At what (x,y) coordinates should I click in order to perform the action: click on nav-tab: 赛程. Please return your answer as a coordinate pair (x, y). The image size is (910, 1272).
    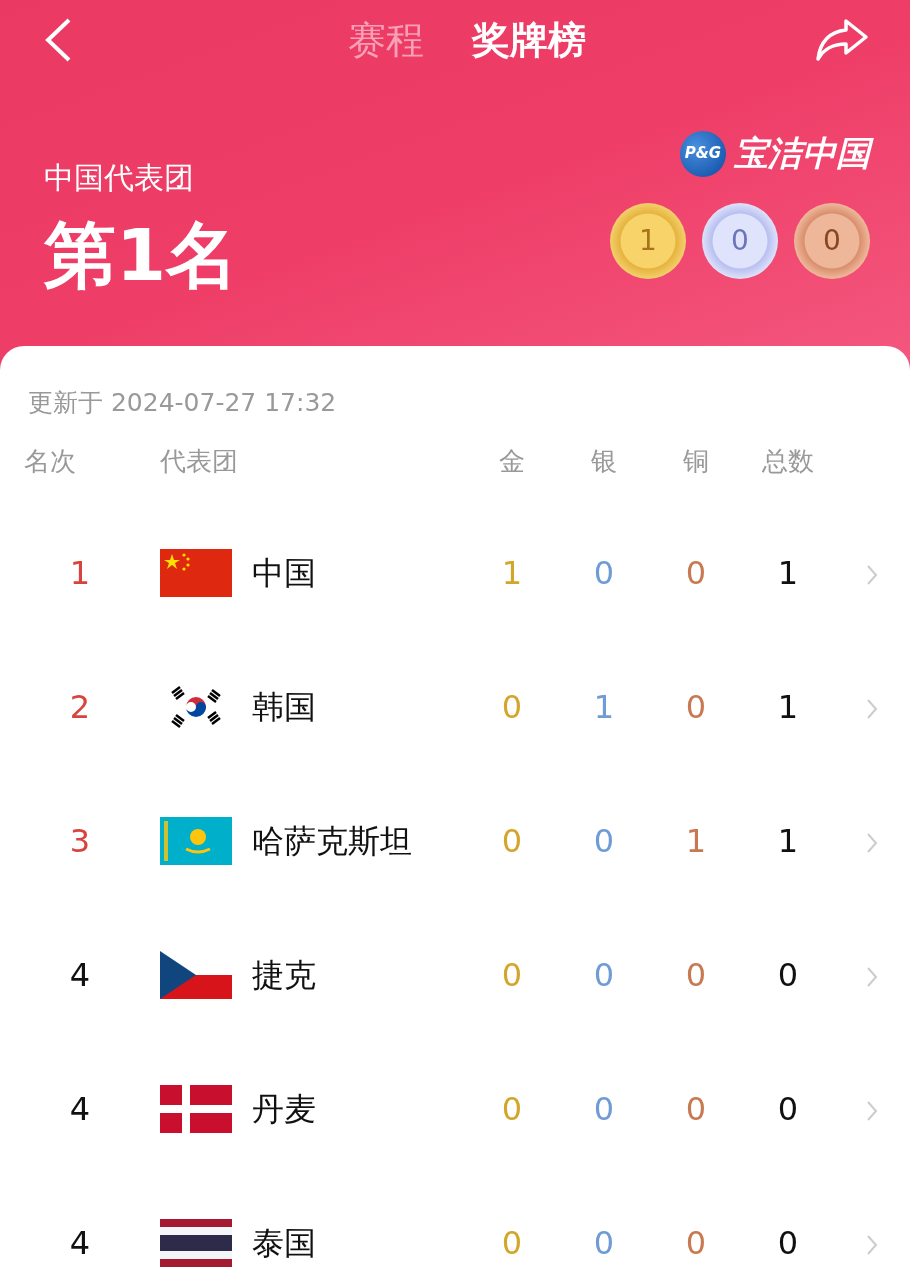
    Looking at the image, I should click on (386, 40).